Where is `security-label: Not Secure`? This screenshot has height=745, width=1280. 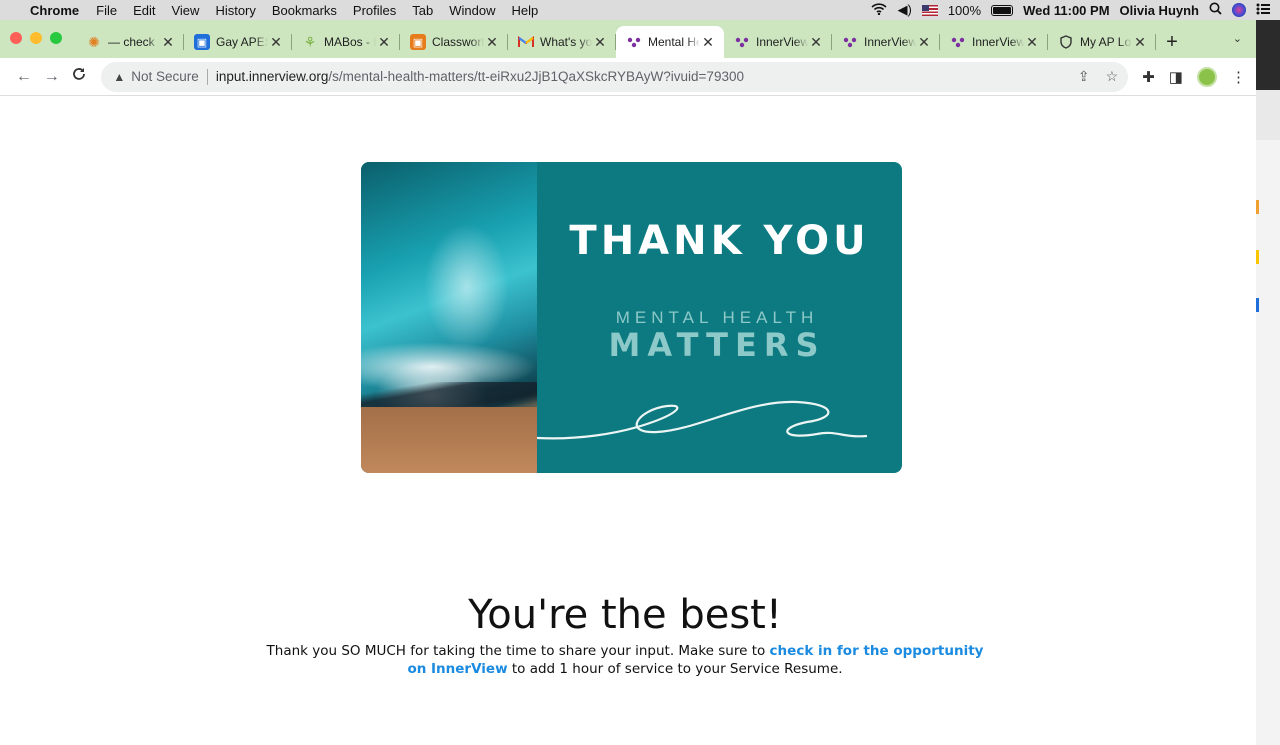 security-label: Not Secure is located at coordinates (165, 76).